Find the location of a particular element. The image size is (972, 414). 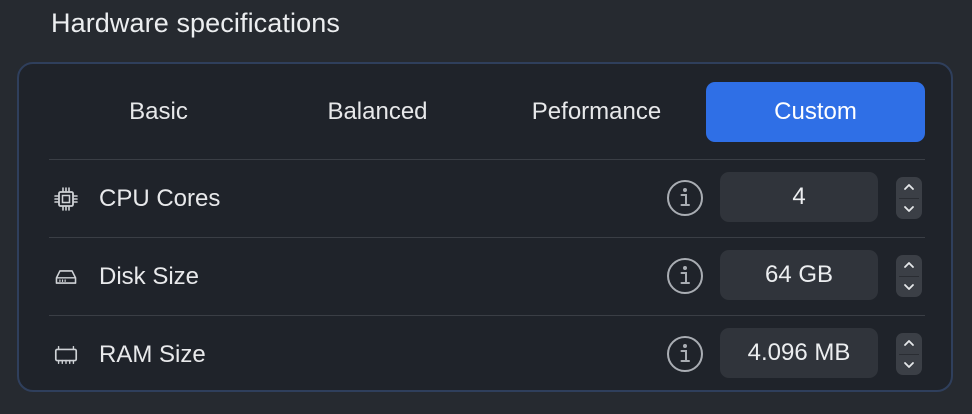

cpu-cores-decrement-button is located at coordinates (909, 209).